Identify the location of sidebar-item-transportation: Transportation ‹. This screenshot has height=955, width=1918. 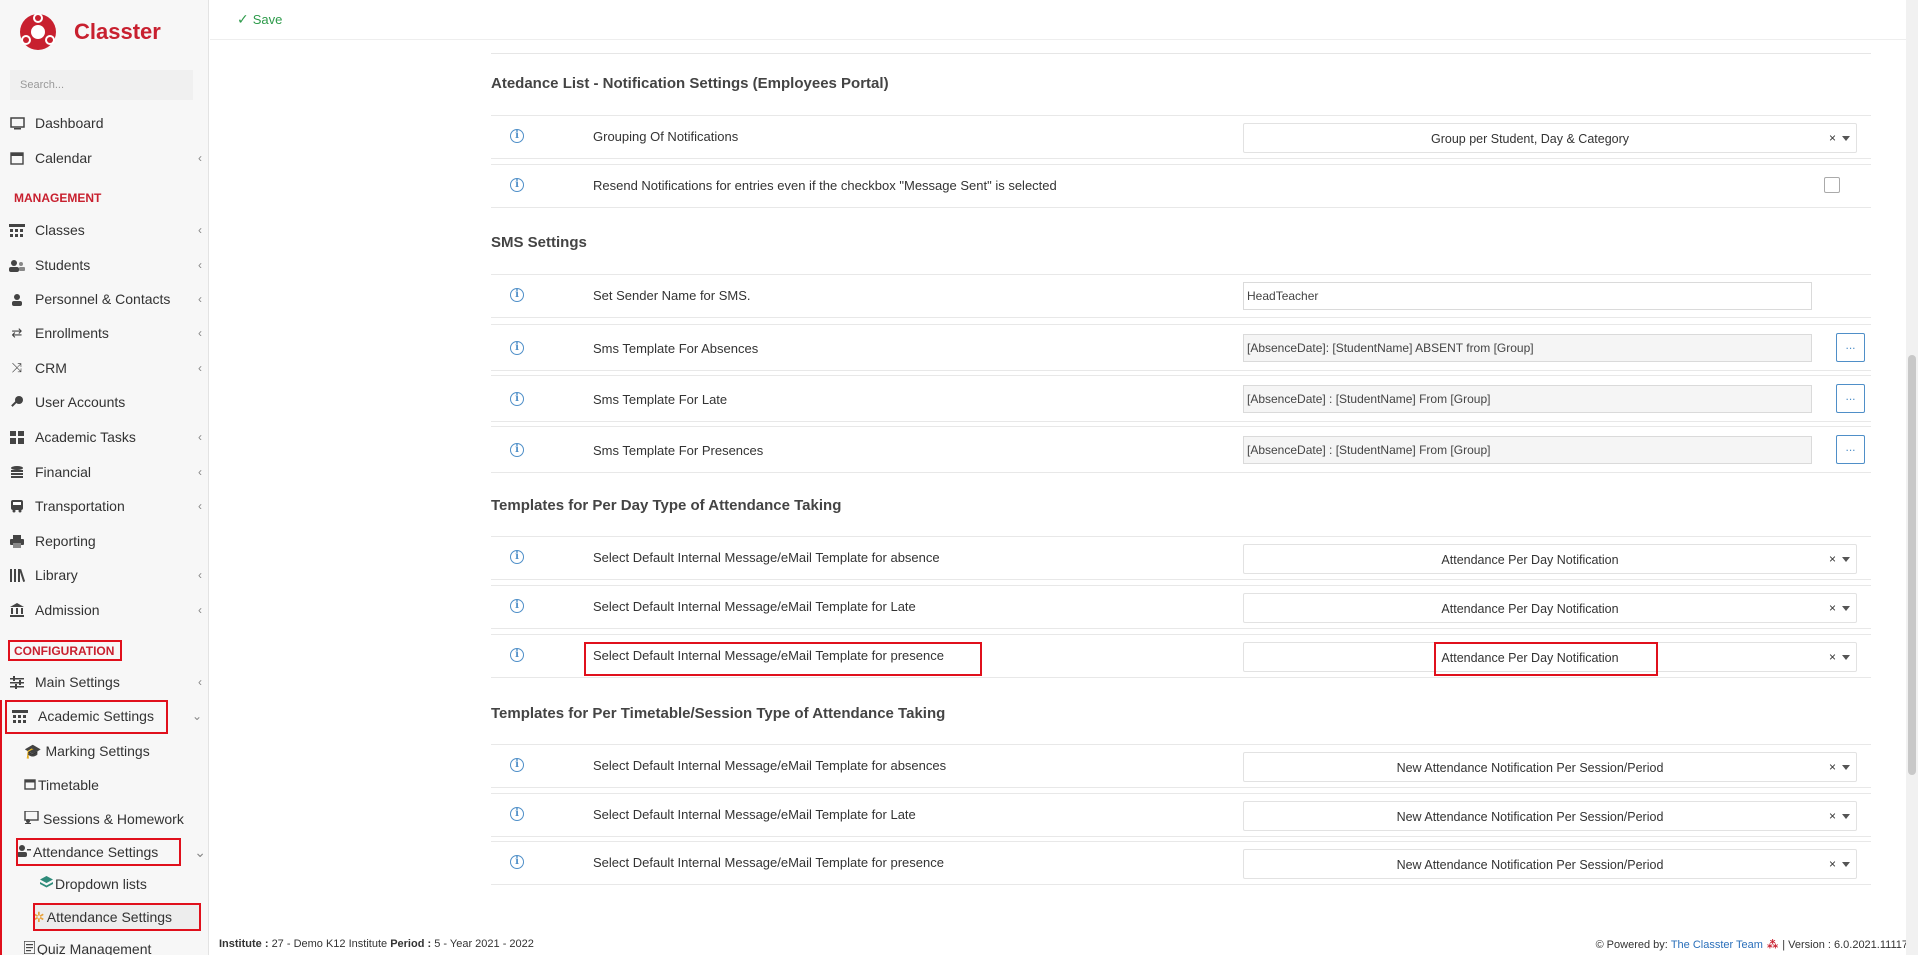
(104, 506).